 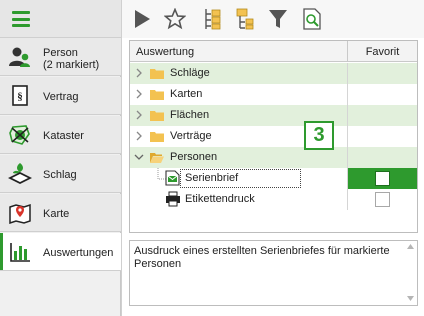 What do you see at coordinates (273, 178) in the screenshot?
I see `table-row-selected: Serienbrief` at bounding box center [273, 178].